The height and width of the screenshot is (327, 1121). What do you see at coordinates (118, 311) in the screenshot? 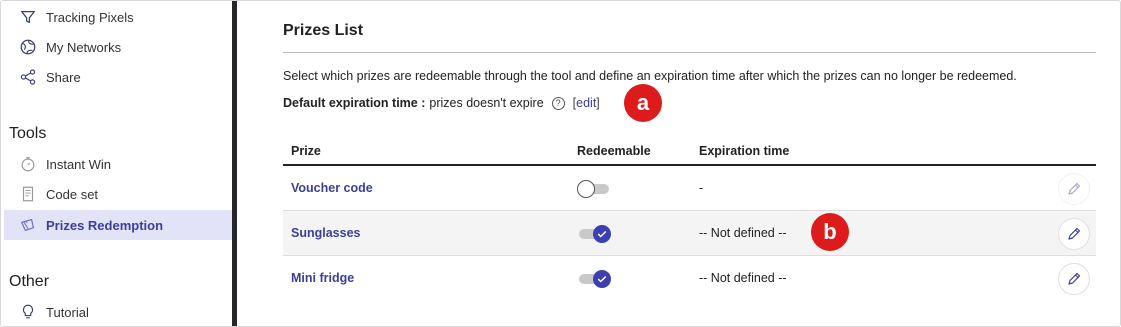
I see `sidebar-item-tutorial: Tutorial` at bounding box center [118, 311].